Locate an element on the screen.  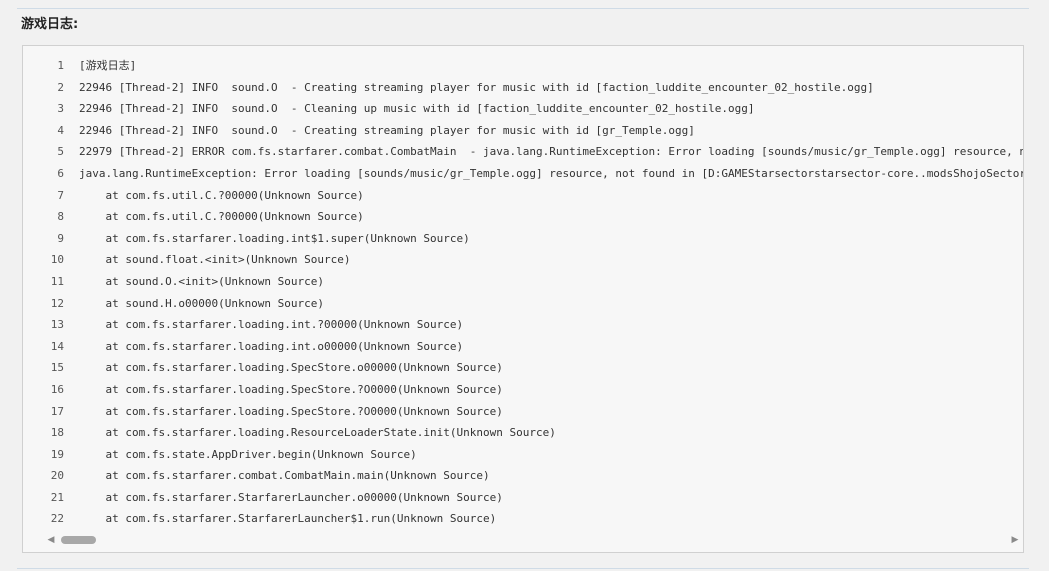
line-number: 15 is located at coordinates (57, 368).